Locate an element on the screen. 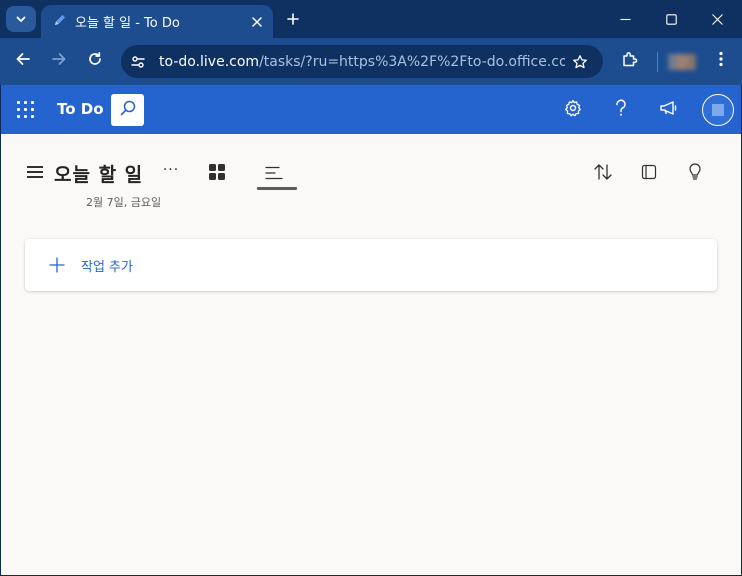 Image resolution: width=742 pixels, height=576 pixels. extensions-button is located at coordinates (630, 61).